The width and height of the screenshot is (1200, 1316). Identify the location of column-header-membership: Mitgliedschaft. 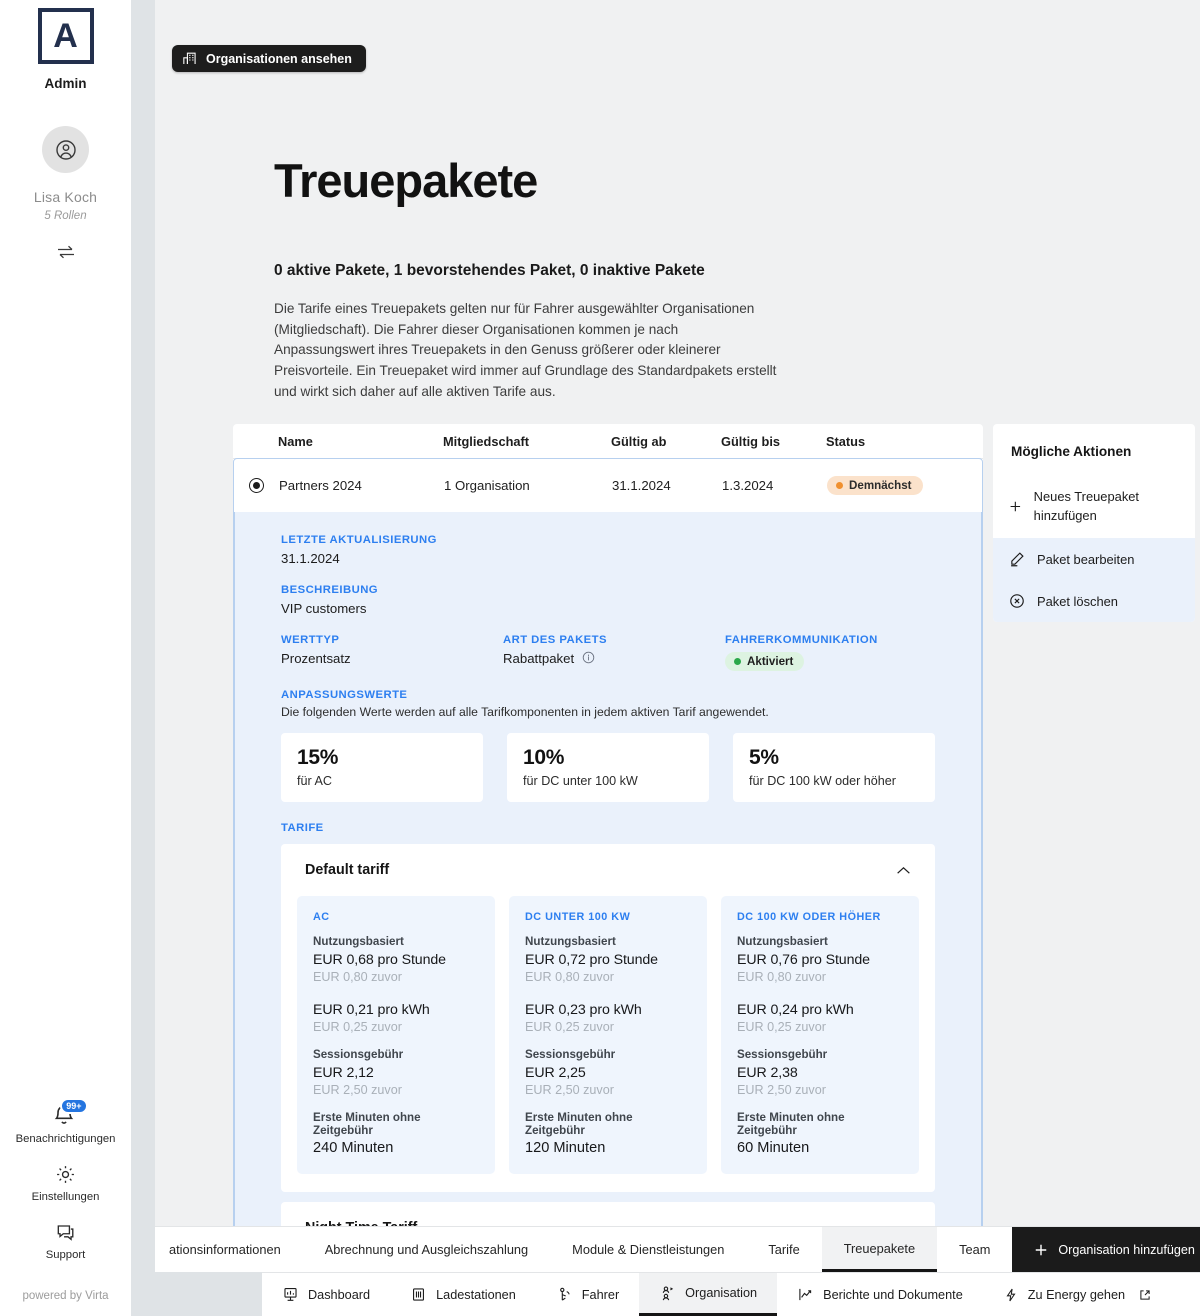
(486, 441).